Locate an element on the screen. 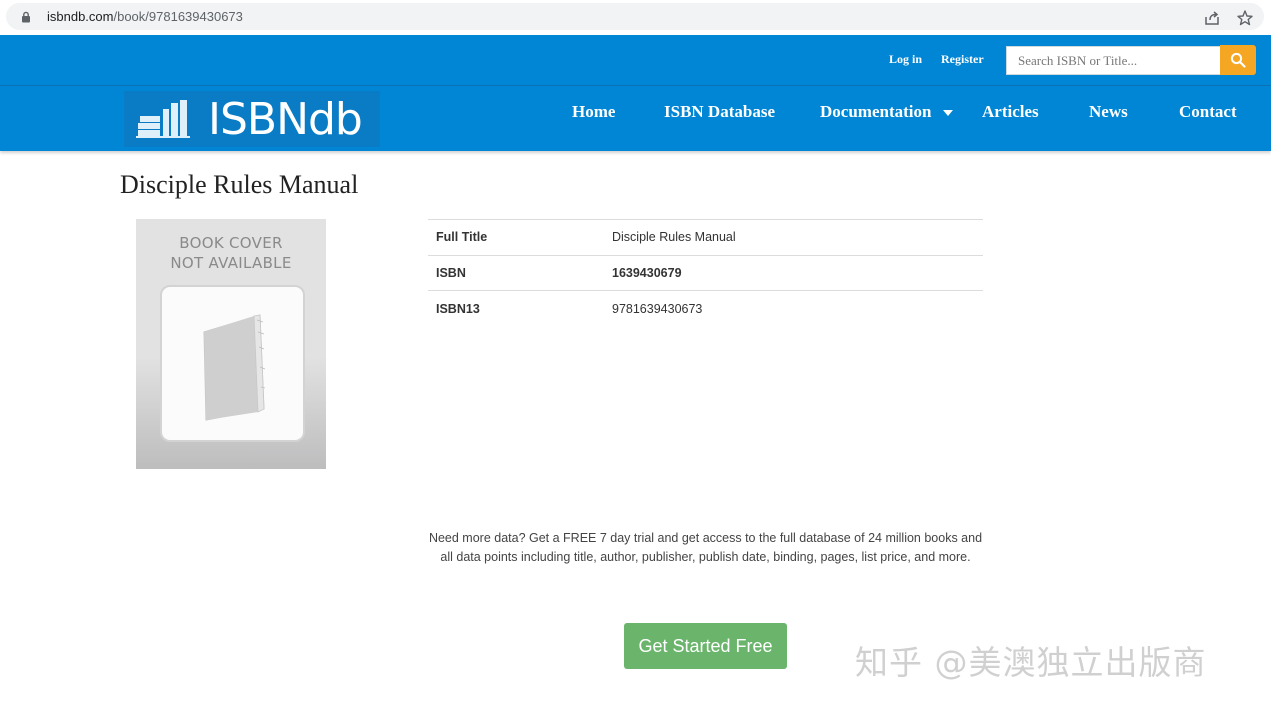 The height and width of the screenshot is (709, 1271). nav-documentation: Documentation is located at coordinates (887, 112).